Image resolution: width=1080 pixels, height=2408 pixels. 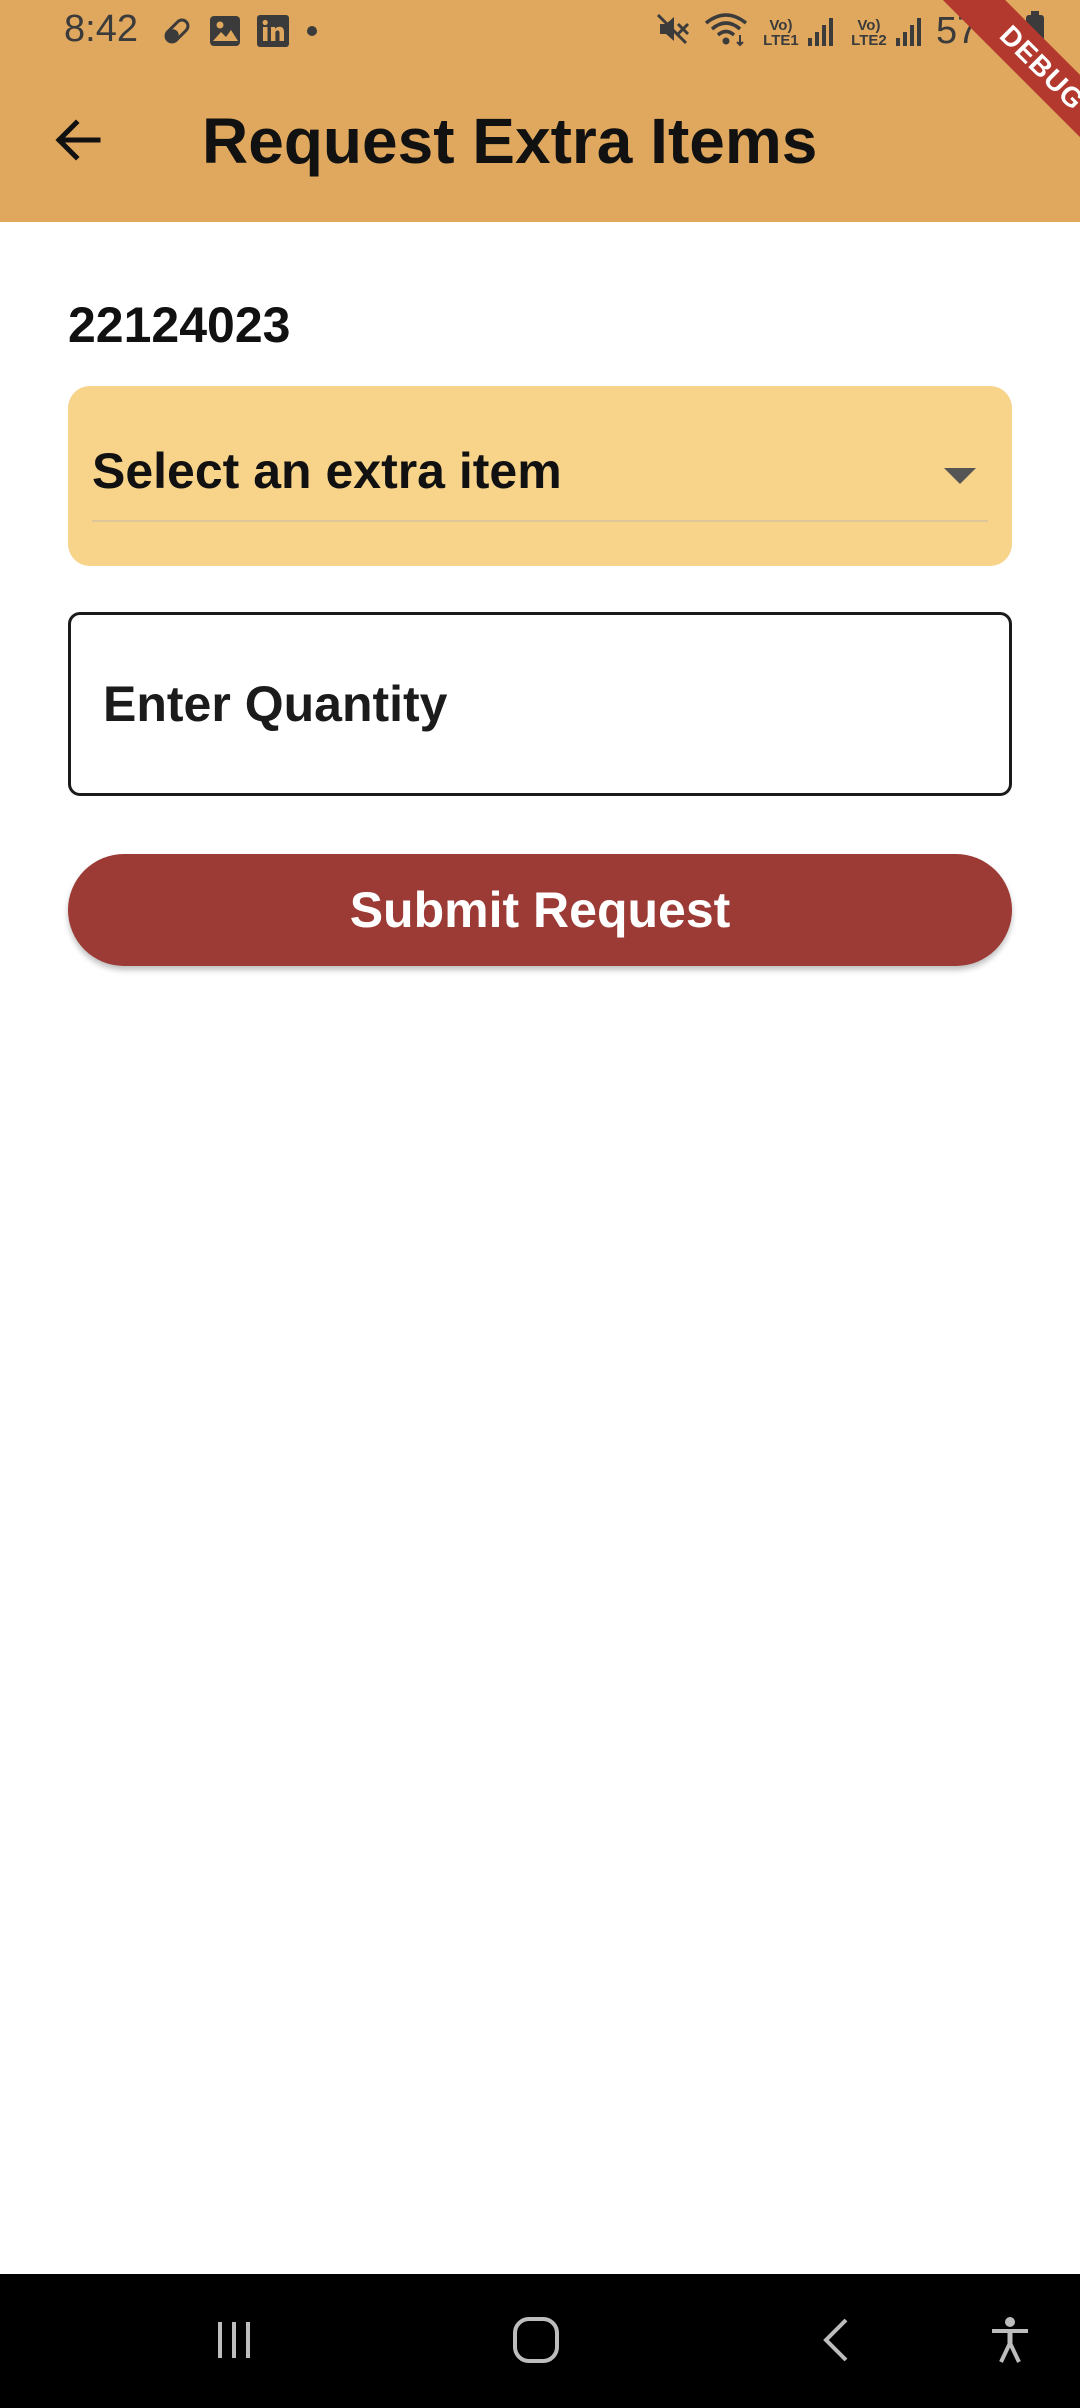 I want to click on signal-lte2-icon: Vo) LTE2, so click(x=886, y=32).